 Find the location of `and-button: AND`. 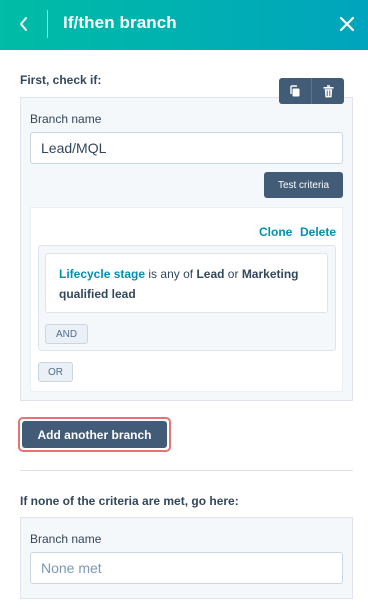

and-button: AND is located at coordinates (66, 334).